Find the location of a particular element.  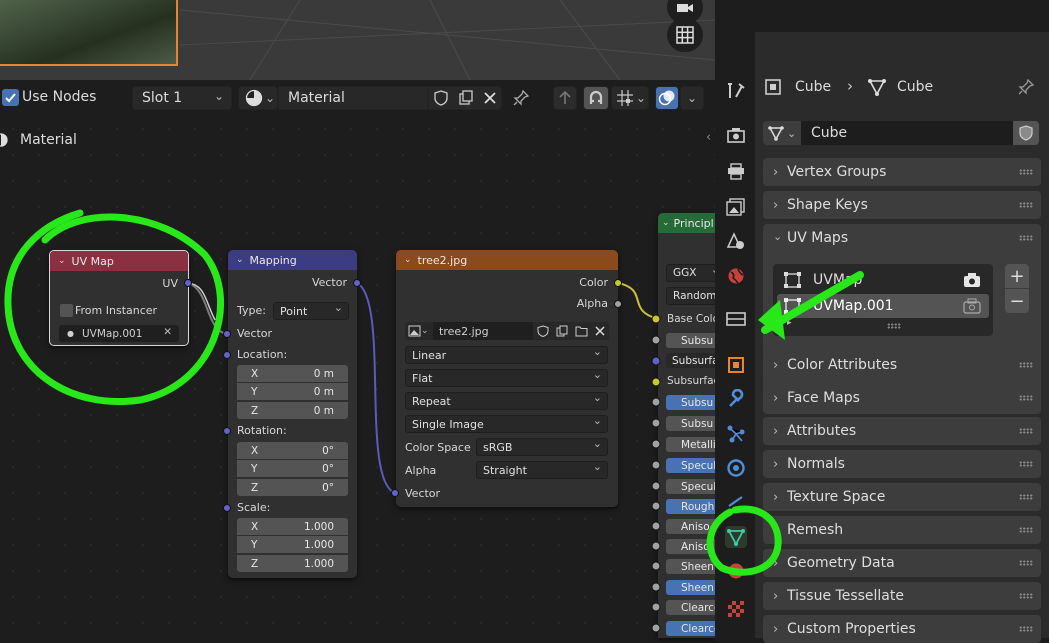

uv-map-select-field: ● UVMap.001 ✕ is located at coordinates (119, 333).